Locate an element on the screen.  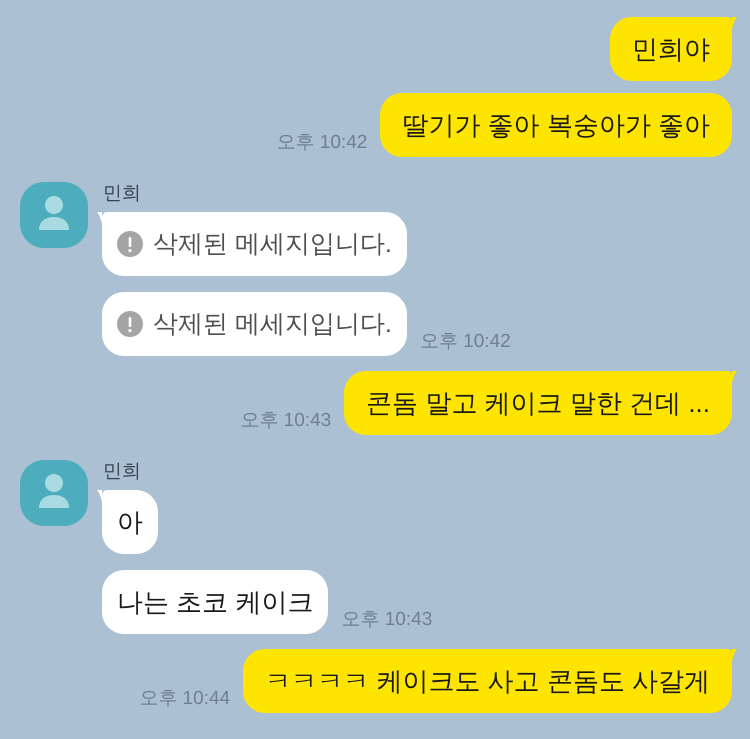
message-bubble: 민희야 is located at coordinates (671, 49).